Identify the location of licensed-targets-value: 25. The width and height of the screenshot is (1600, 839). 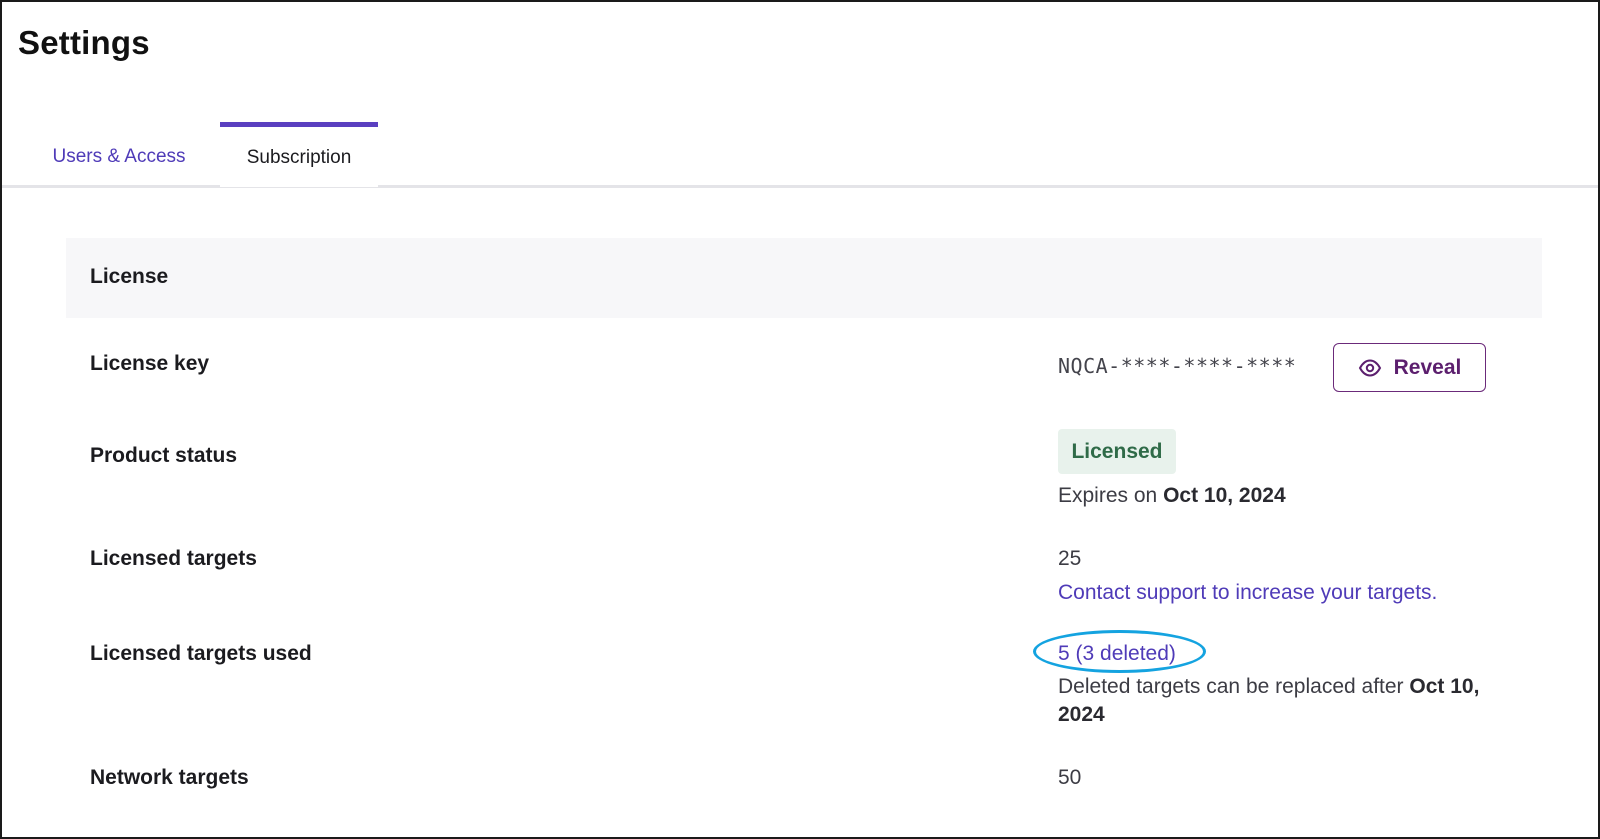
(1070, 558).